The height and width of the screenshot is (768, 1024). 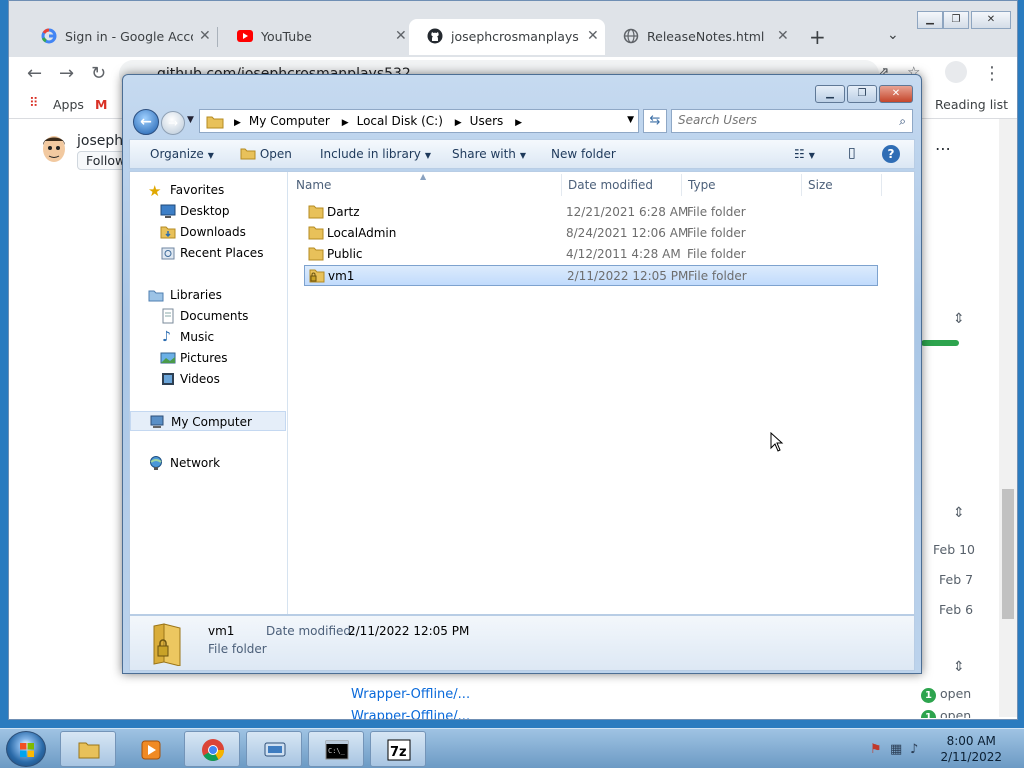 I want to click on table-row: Public 4/12/2011 4:28 AM File folder, so click(x=591, y=254).